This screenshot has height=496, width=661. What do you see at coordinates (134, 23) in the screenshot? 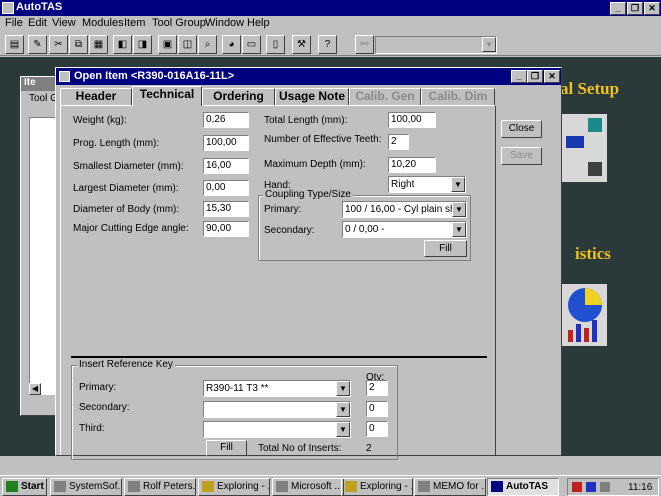
I see `menu-item: Item` at bounding box center [134, 23].